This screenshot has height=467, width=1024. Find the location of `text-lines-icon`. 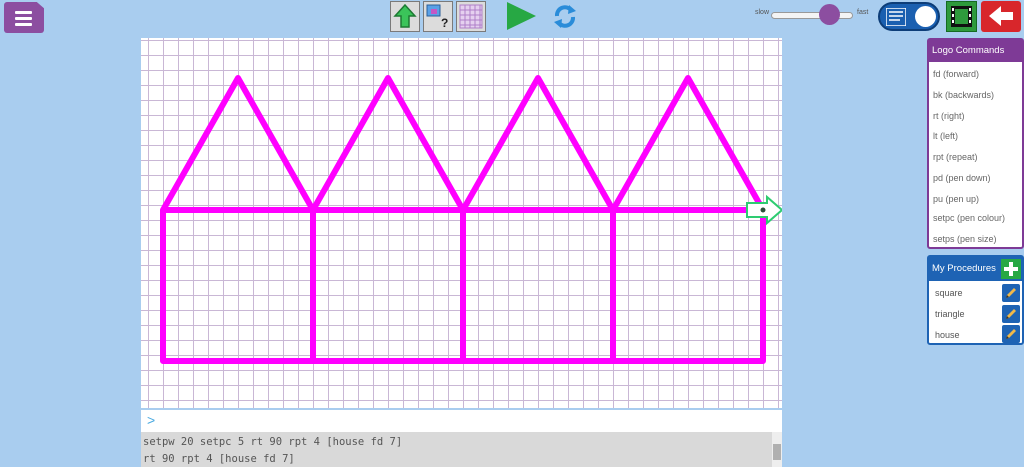

text-lines-icon is located at coordinates (896, 17).